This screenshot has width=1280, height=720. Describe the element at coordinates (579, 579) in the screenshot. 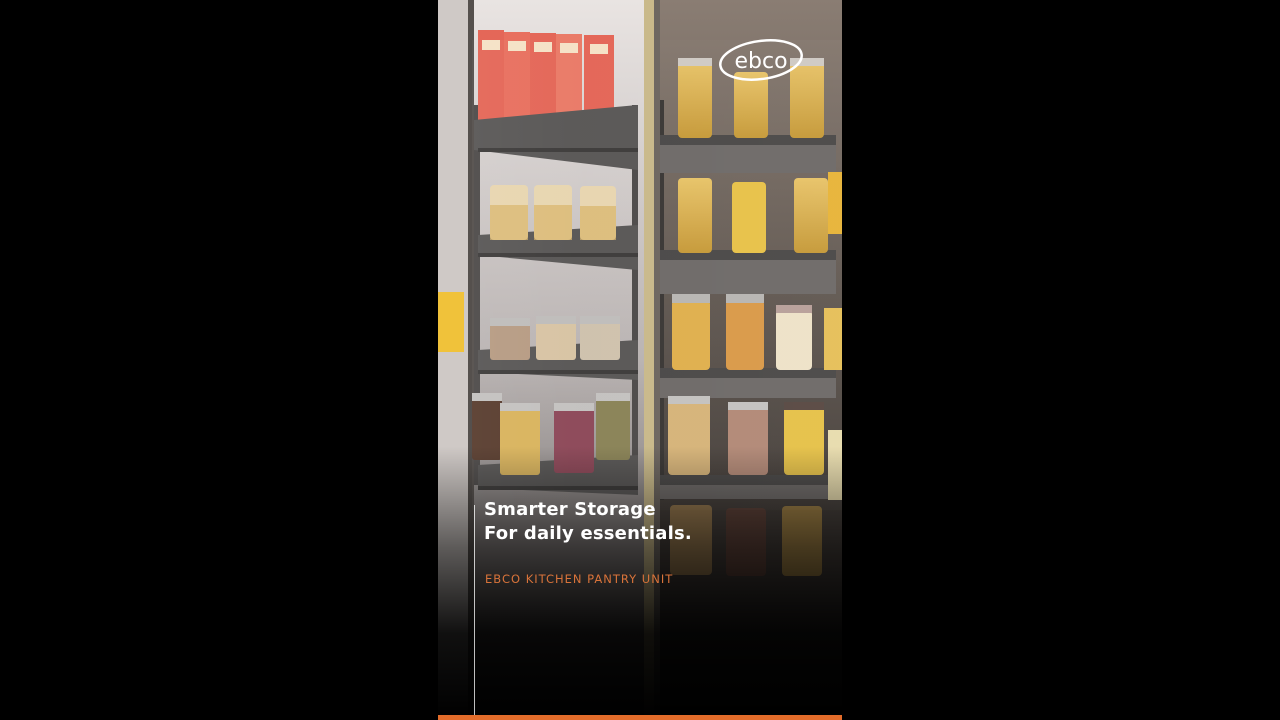

I see `subtitle: EBCO KITCHEN PANTRY UNIT` at that location.